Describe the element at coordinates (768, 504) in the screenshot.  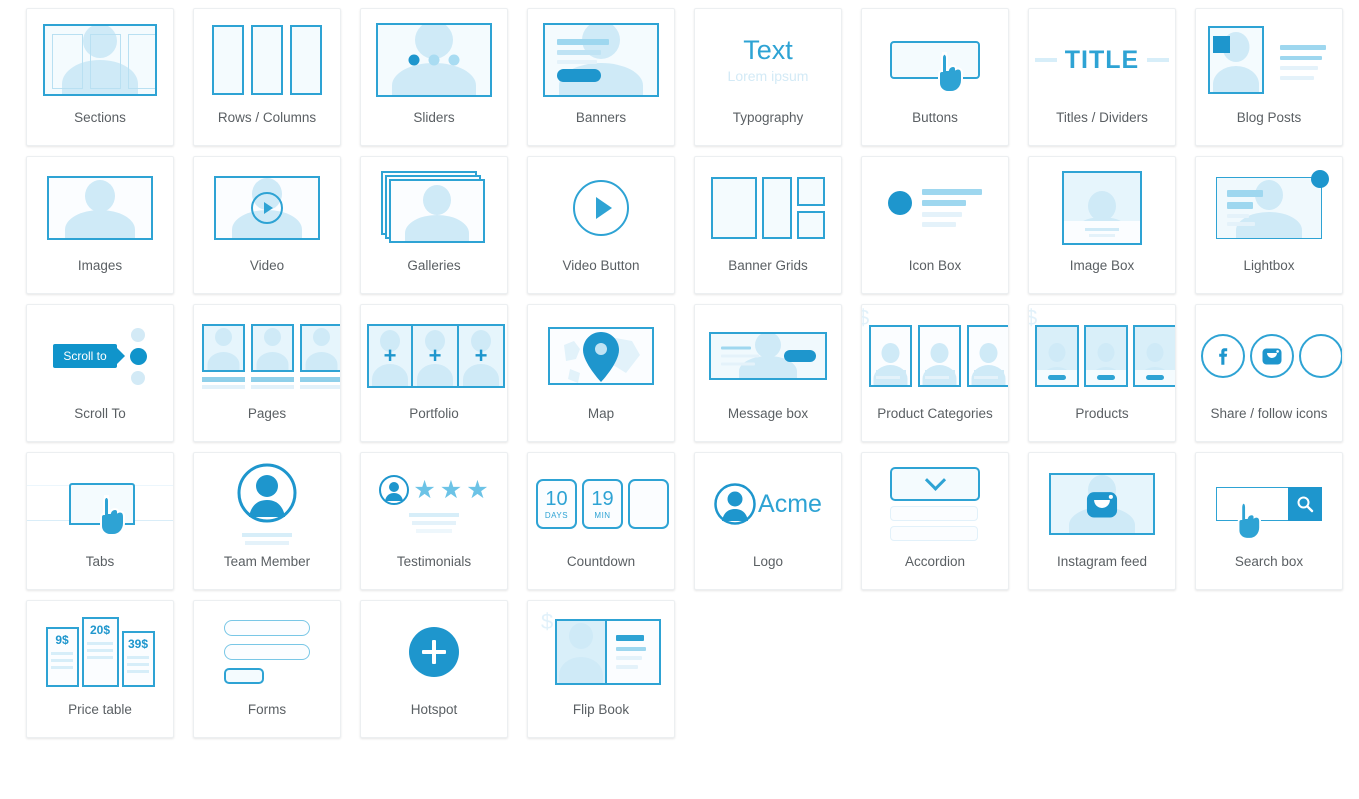
I see `logo-icon: Acme` at that location.